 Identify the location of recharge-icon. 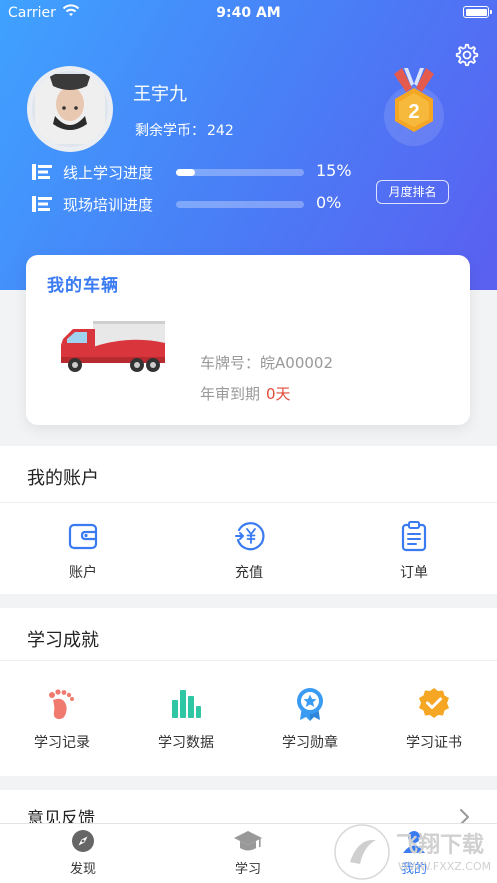
(250, 536).